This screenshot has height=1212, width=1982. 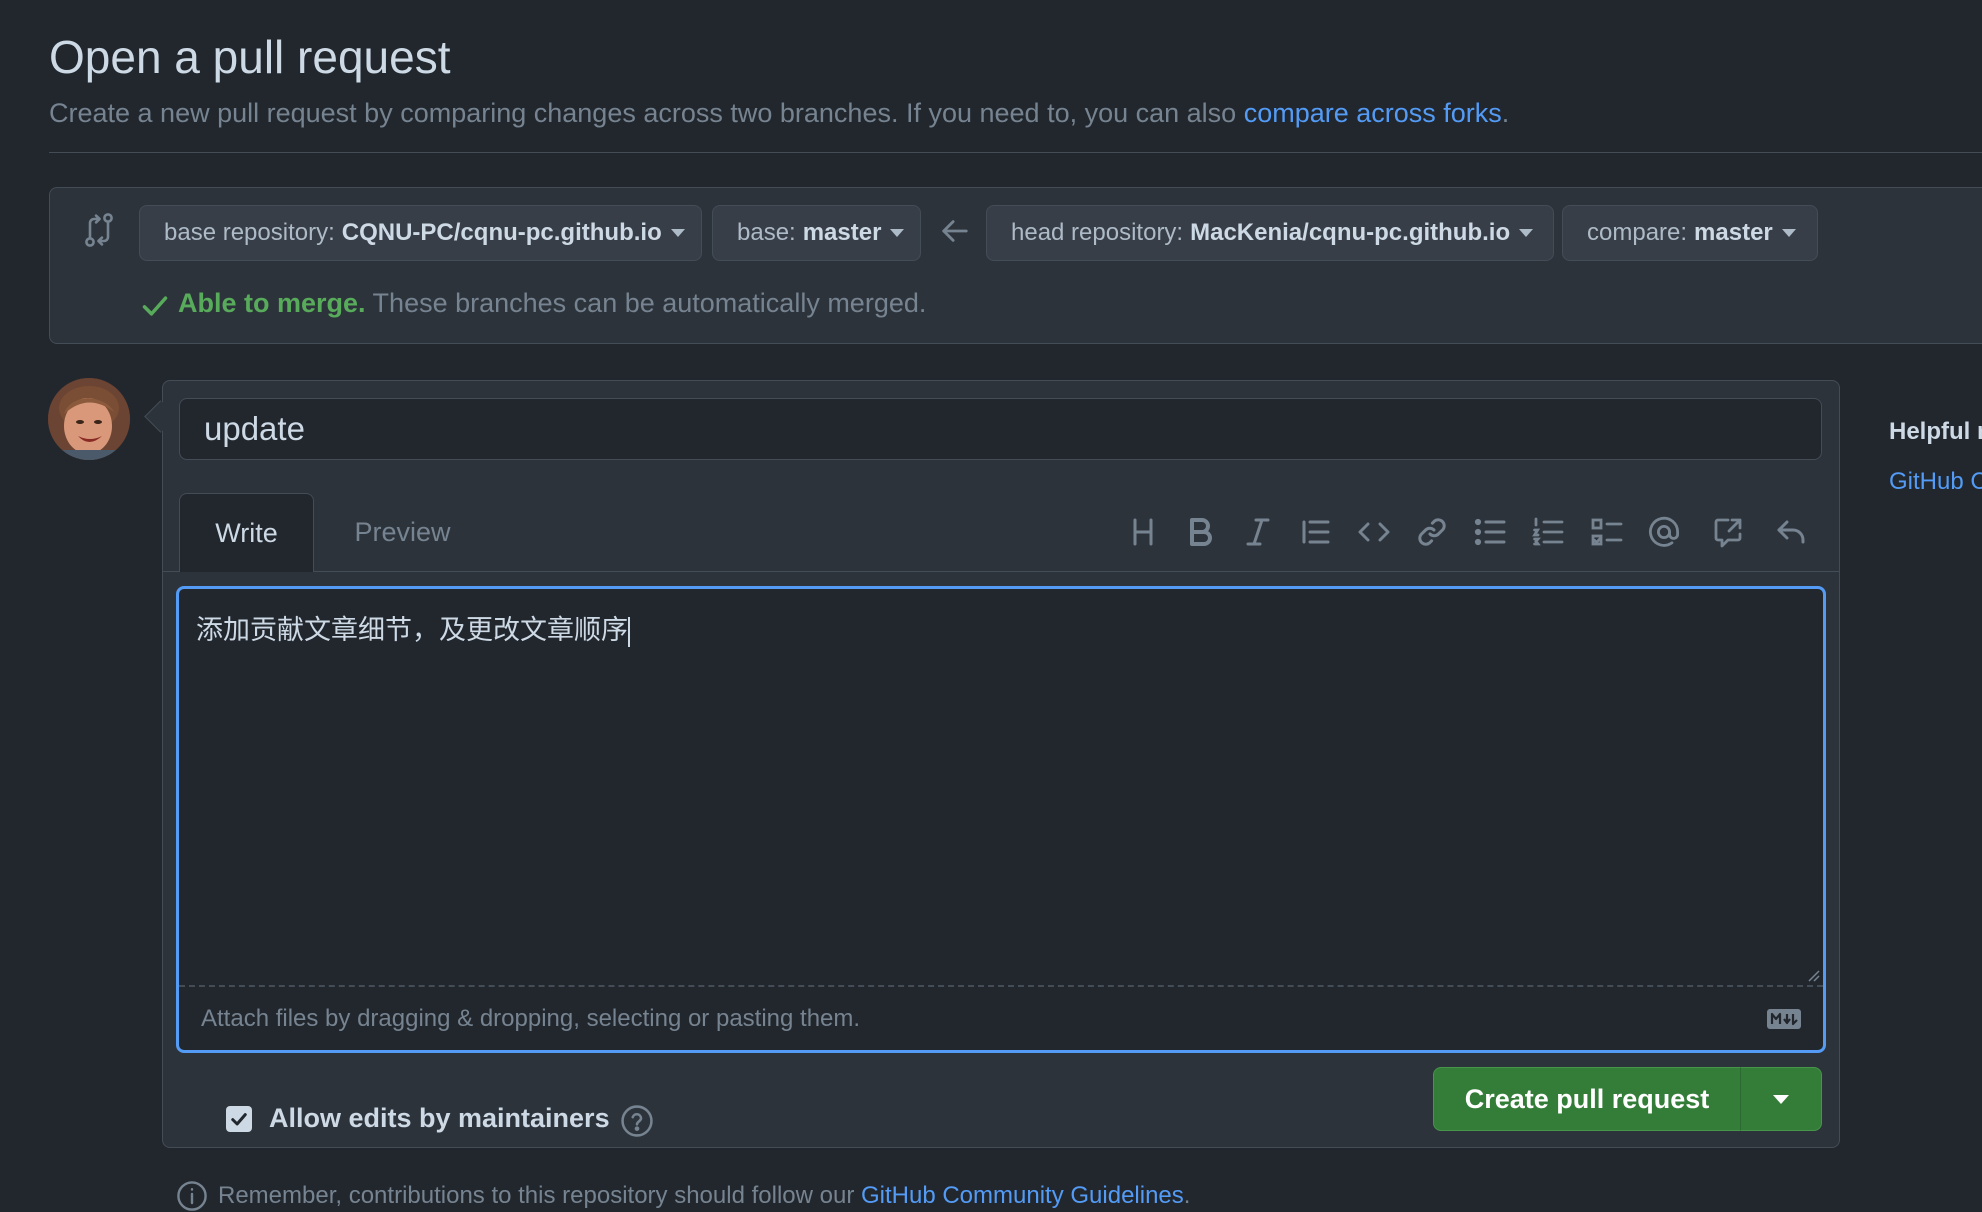 I want to click on sidebar-link: GitHub C, so click(x=1935, y=482).